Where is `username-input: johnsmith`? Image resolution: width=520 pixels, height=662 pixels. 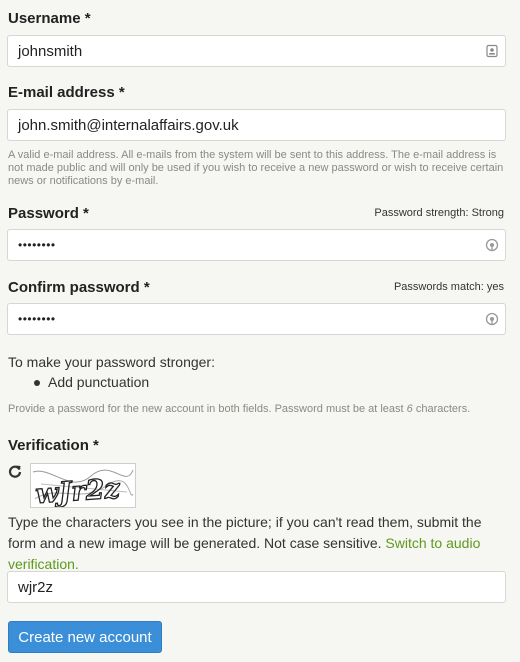
username-input: johnsmith is located at coordinates (256, 51).